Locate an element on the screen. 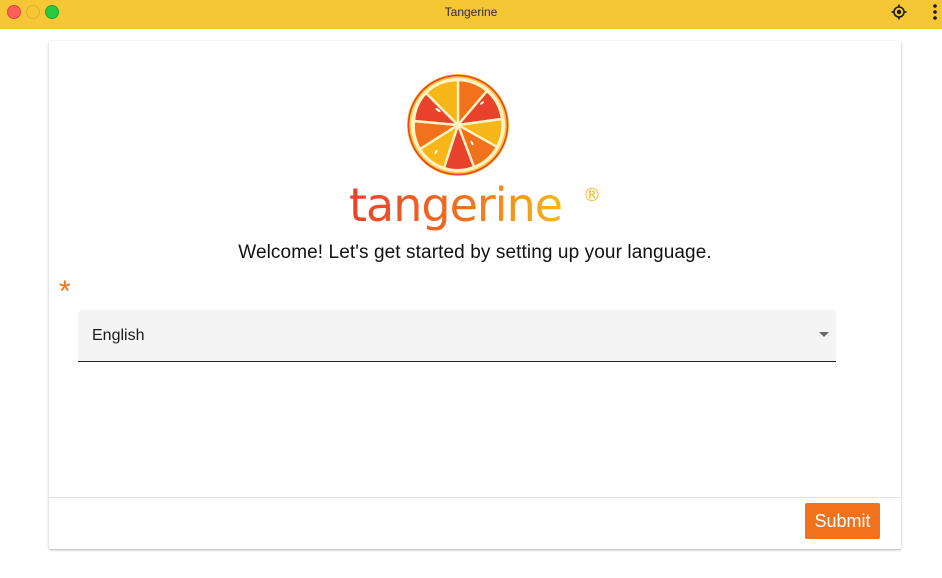  svg-text: tangerine is located at coordinates (455, 205).